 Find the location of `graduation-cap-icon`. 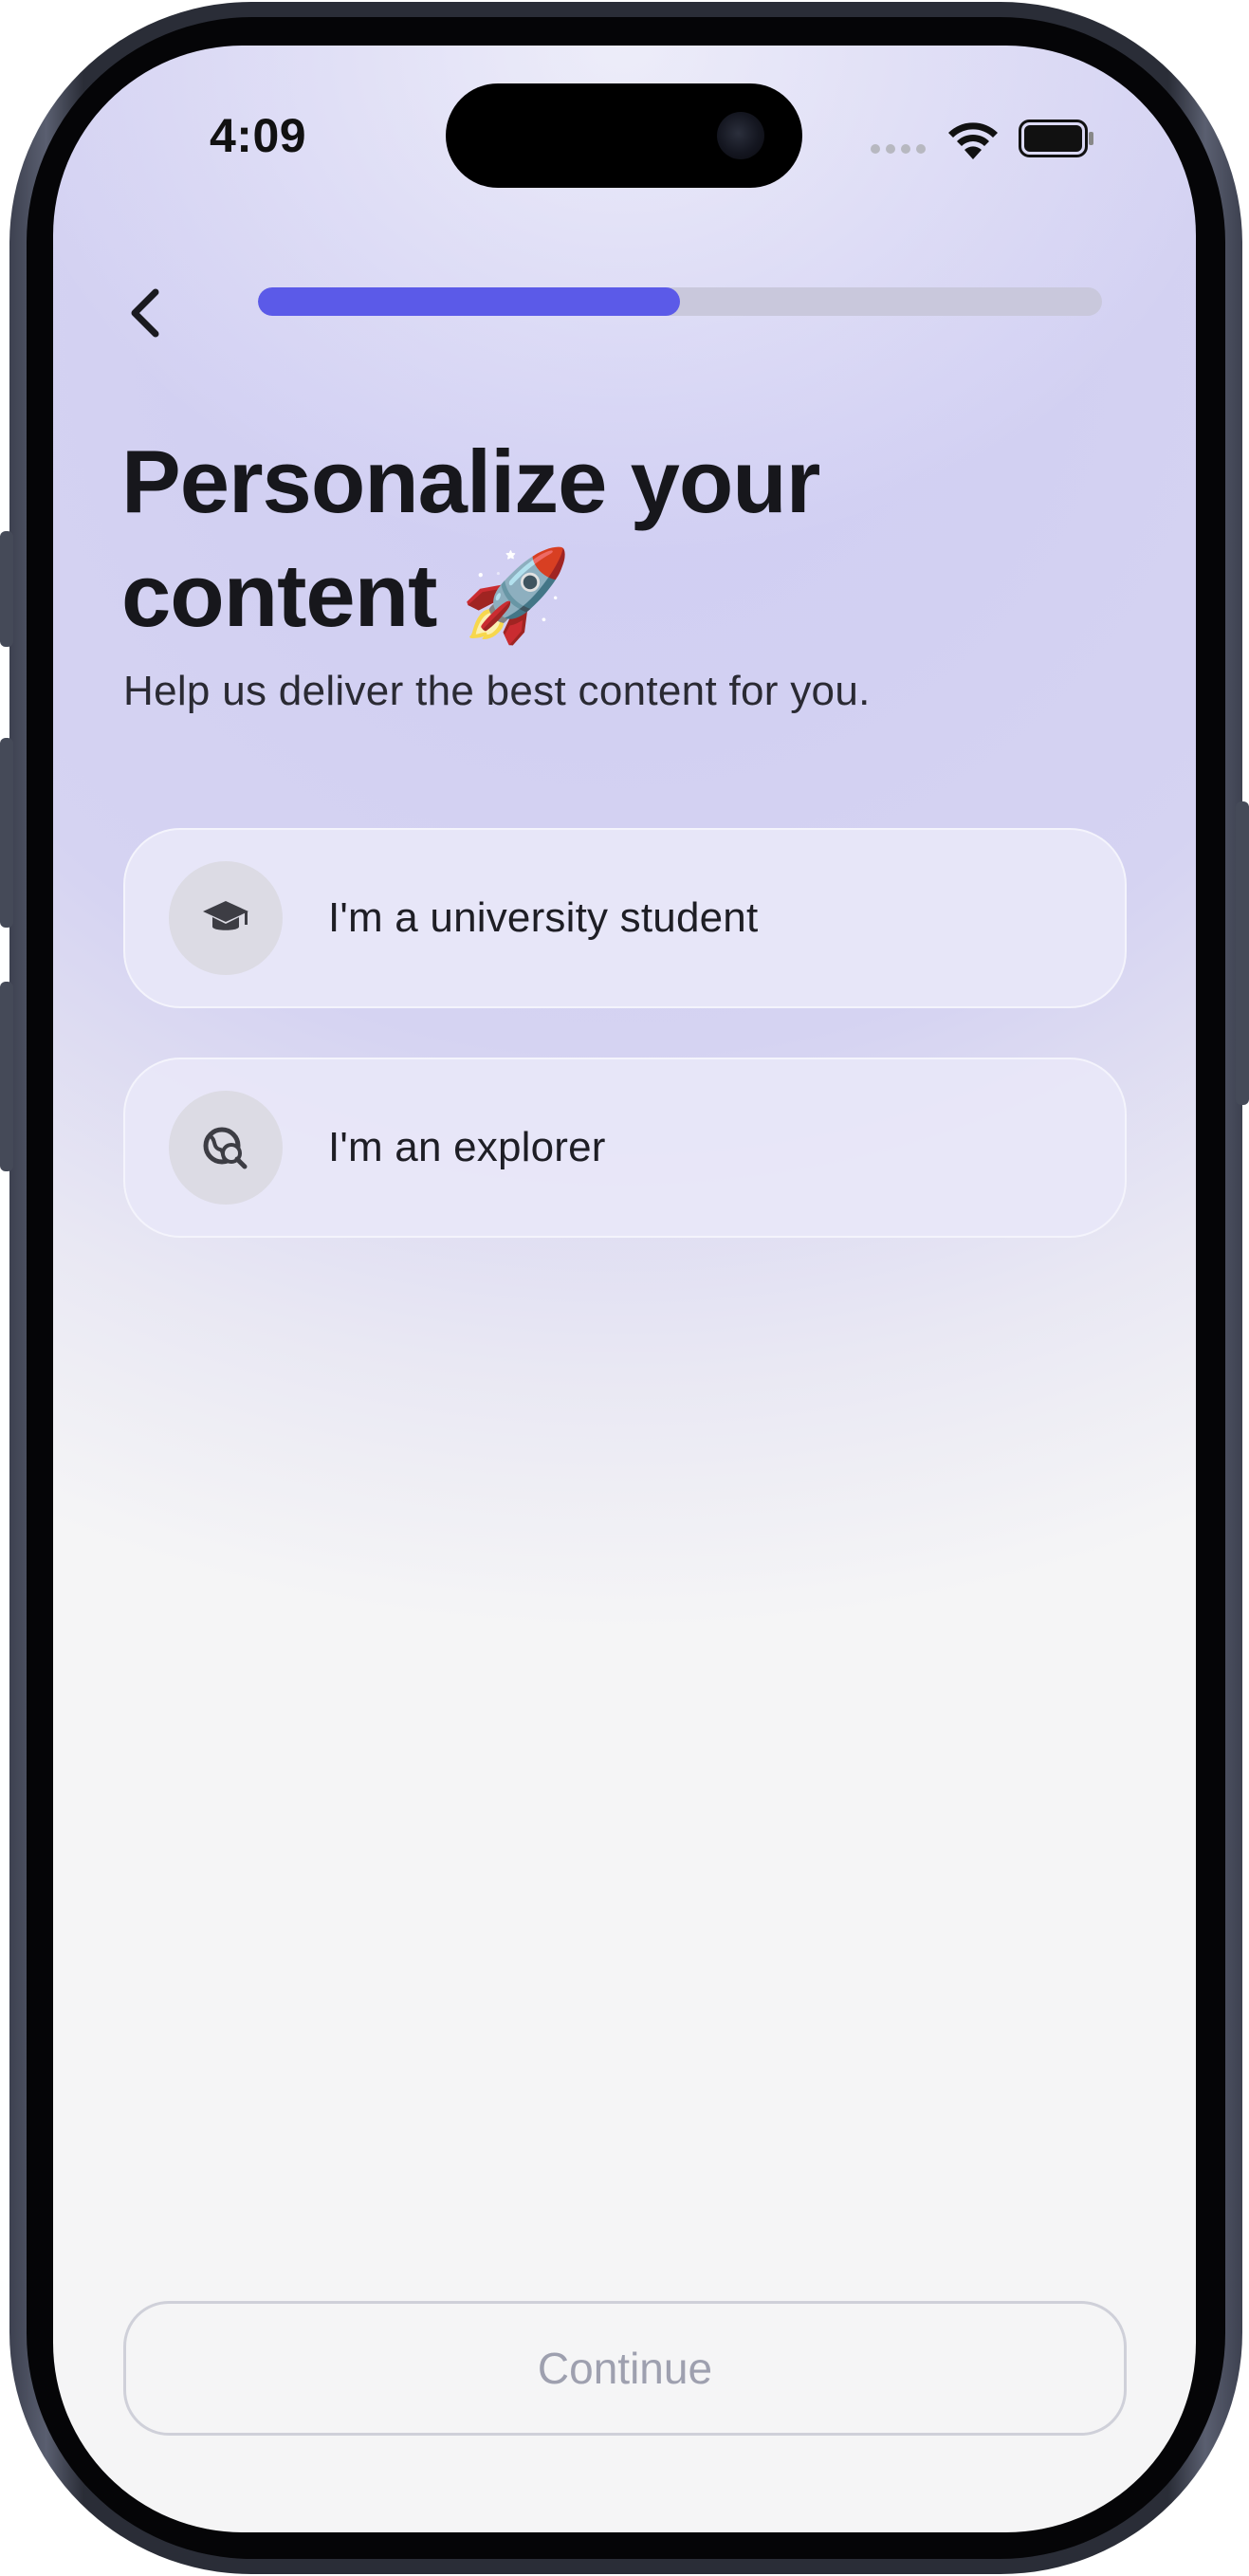

graduation-cap-icon is located at coordinates (225, 915).